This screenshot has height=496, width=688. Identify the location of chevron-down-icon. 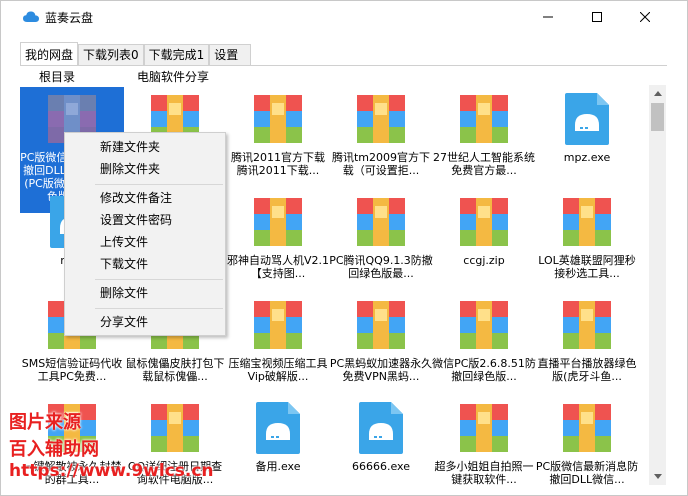
(657, 476).